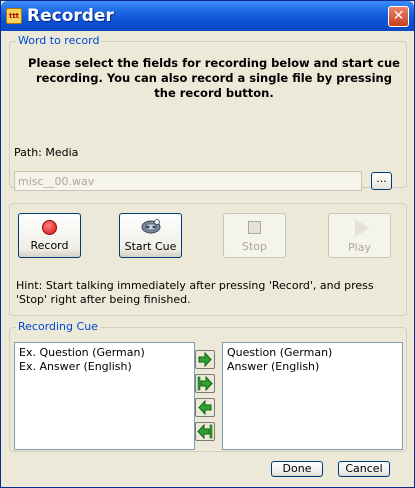 This screenshot has height=488, width=415. I want to click on stop-label: Stop, so click(254, 246).